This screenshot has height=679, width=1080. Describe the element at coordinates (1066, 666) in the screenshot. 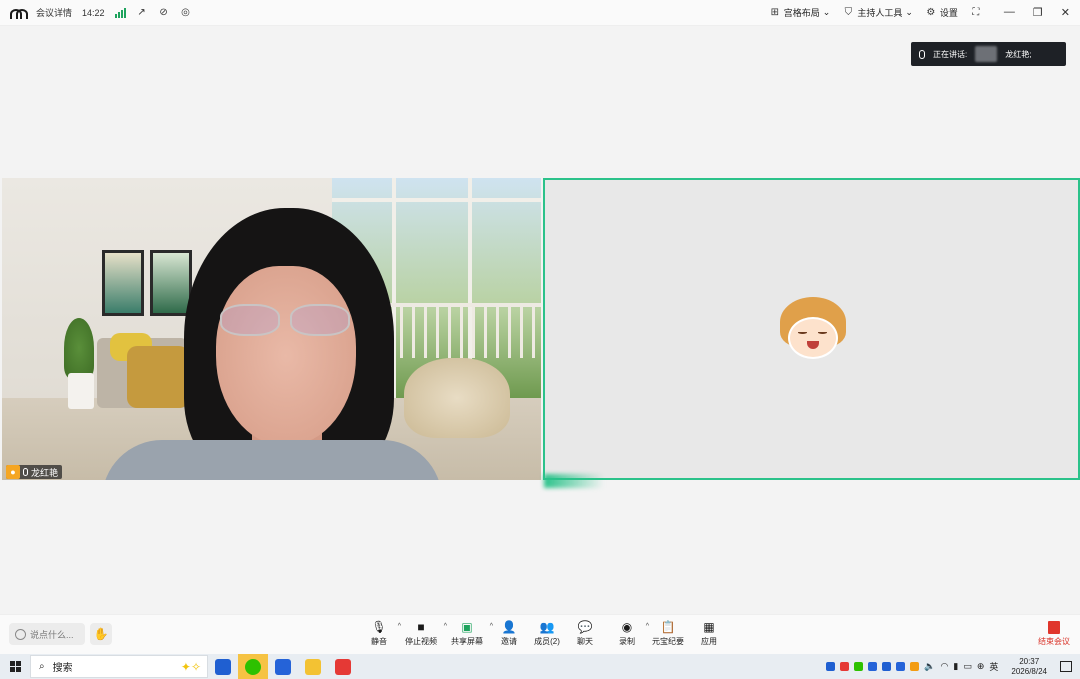

I see `notification-icon` at that location.